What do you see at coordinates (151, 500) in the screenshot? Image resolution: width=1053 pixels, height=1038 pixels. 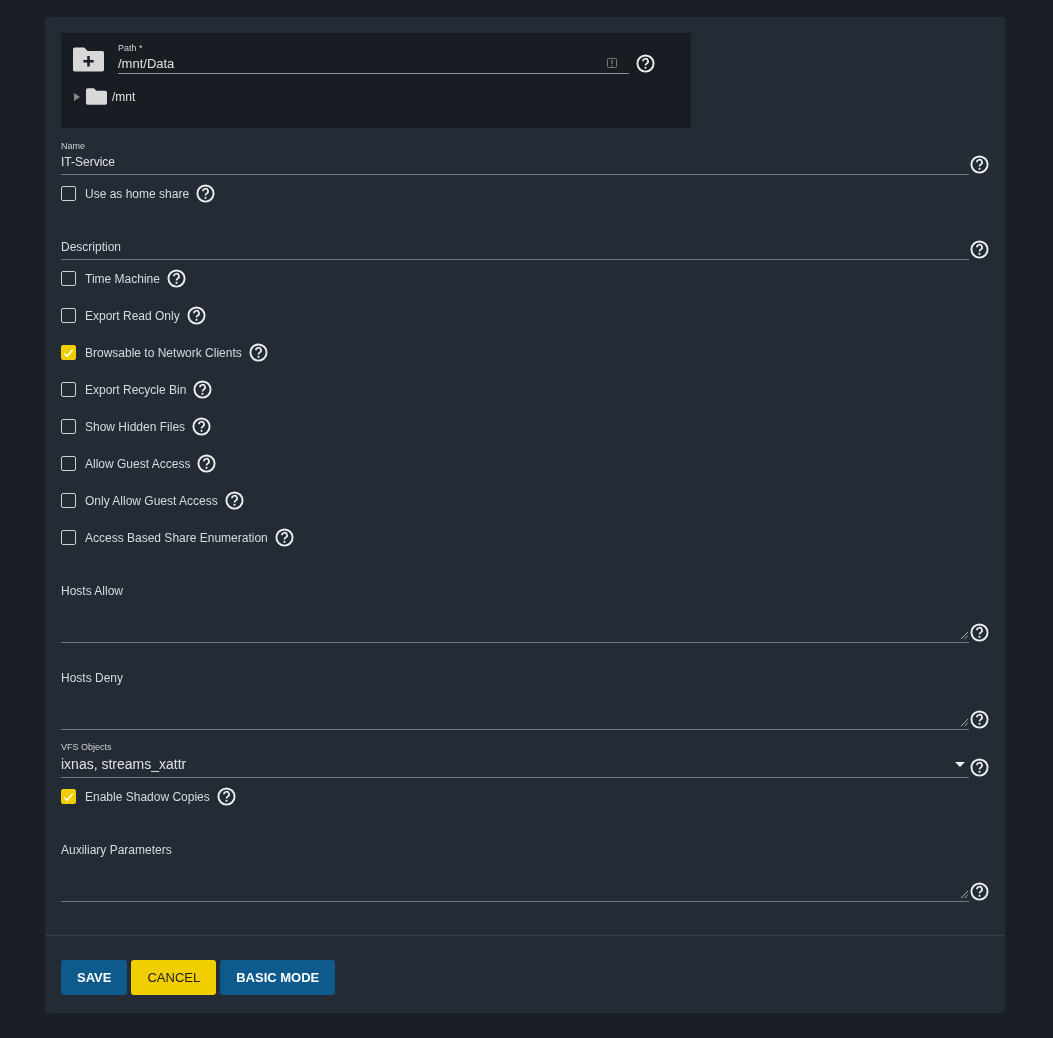 I see `checkbox-label: Only Allow Guest Access` at bounding box center [151, 500].